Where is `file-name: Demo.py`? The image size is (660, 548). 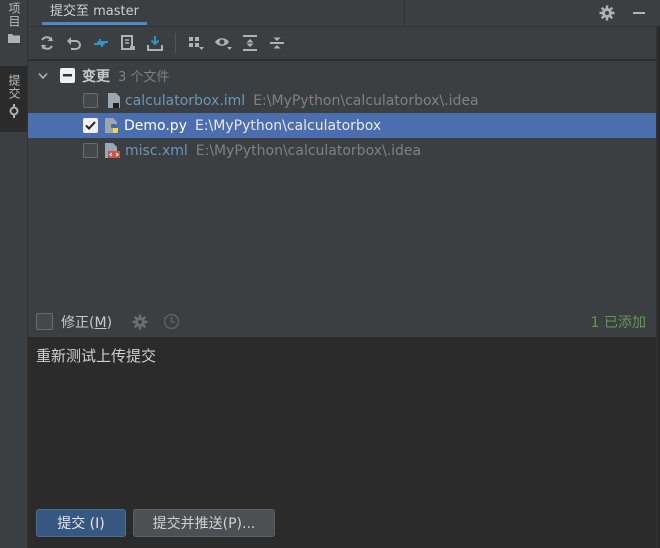
file-name: Demo.py is located at coordinates (155, 125).